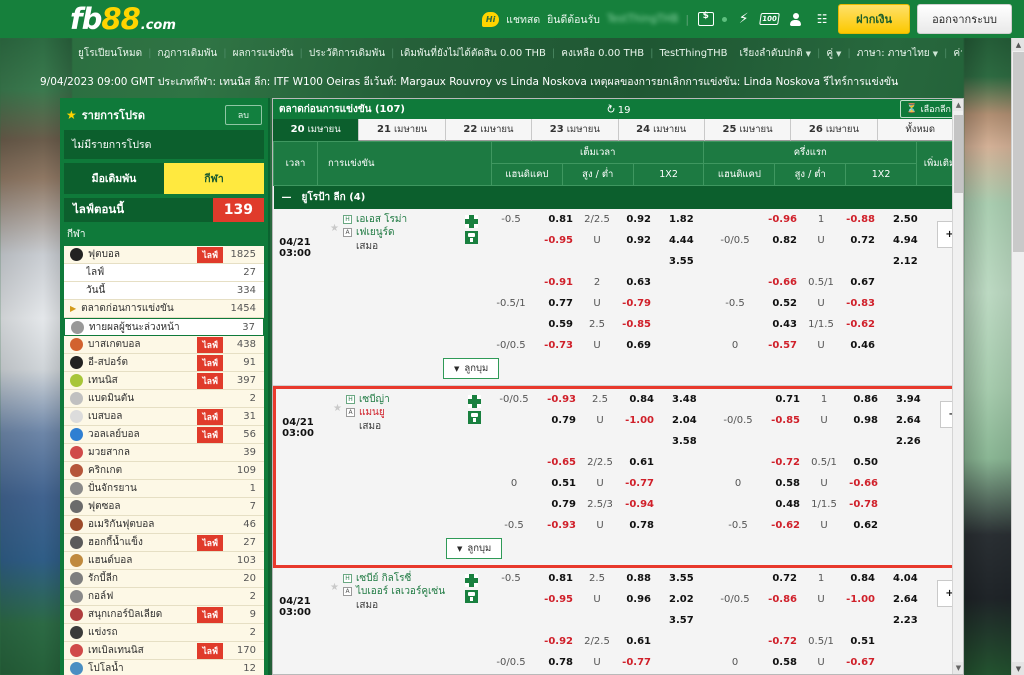 The width and height of the screenshot is (1024, 675). I want to click on ft-handicap-value: -0.5, so click(514, 515).